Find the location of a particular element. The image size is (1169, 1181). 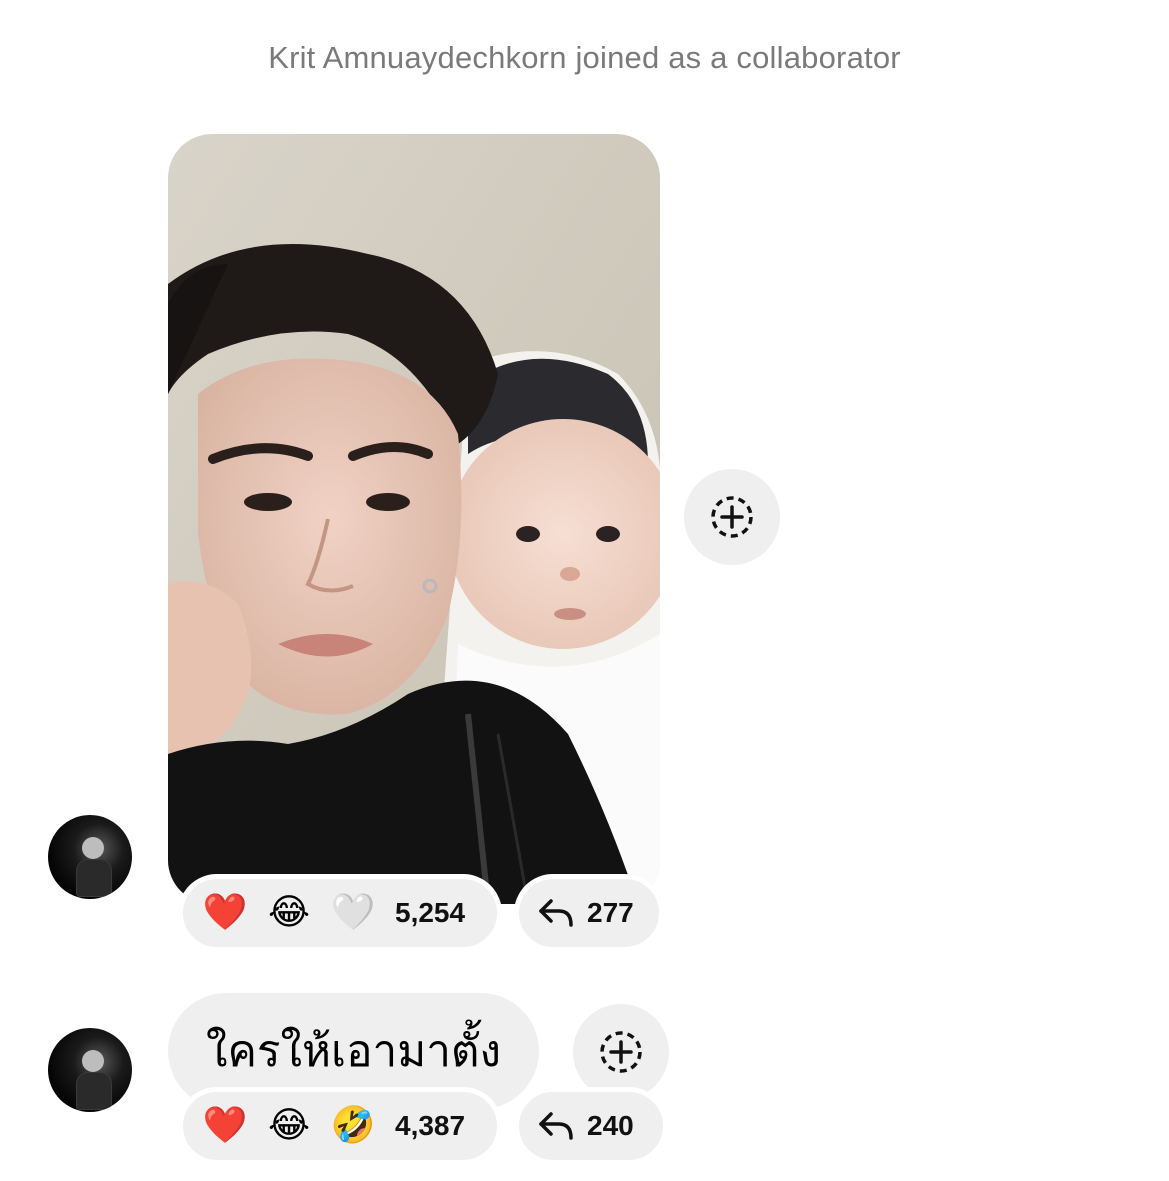

white-heart-emoji: 🤍 is located at coordinates (353, 912).